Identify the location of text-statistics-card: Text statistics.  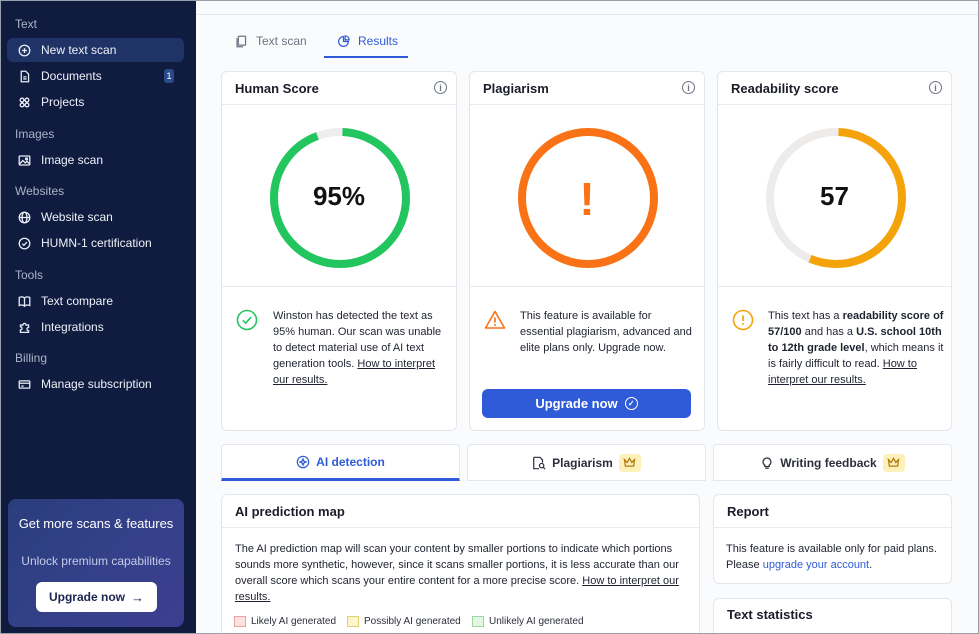
(832, 616).